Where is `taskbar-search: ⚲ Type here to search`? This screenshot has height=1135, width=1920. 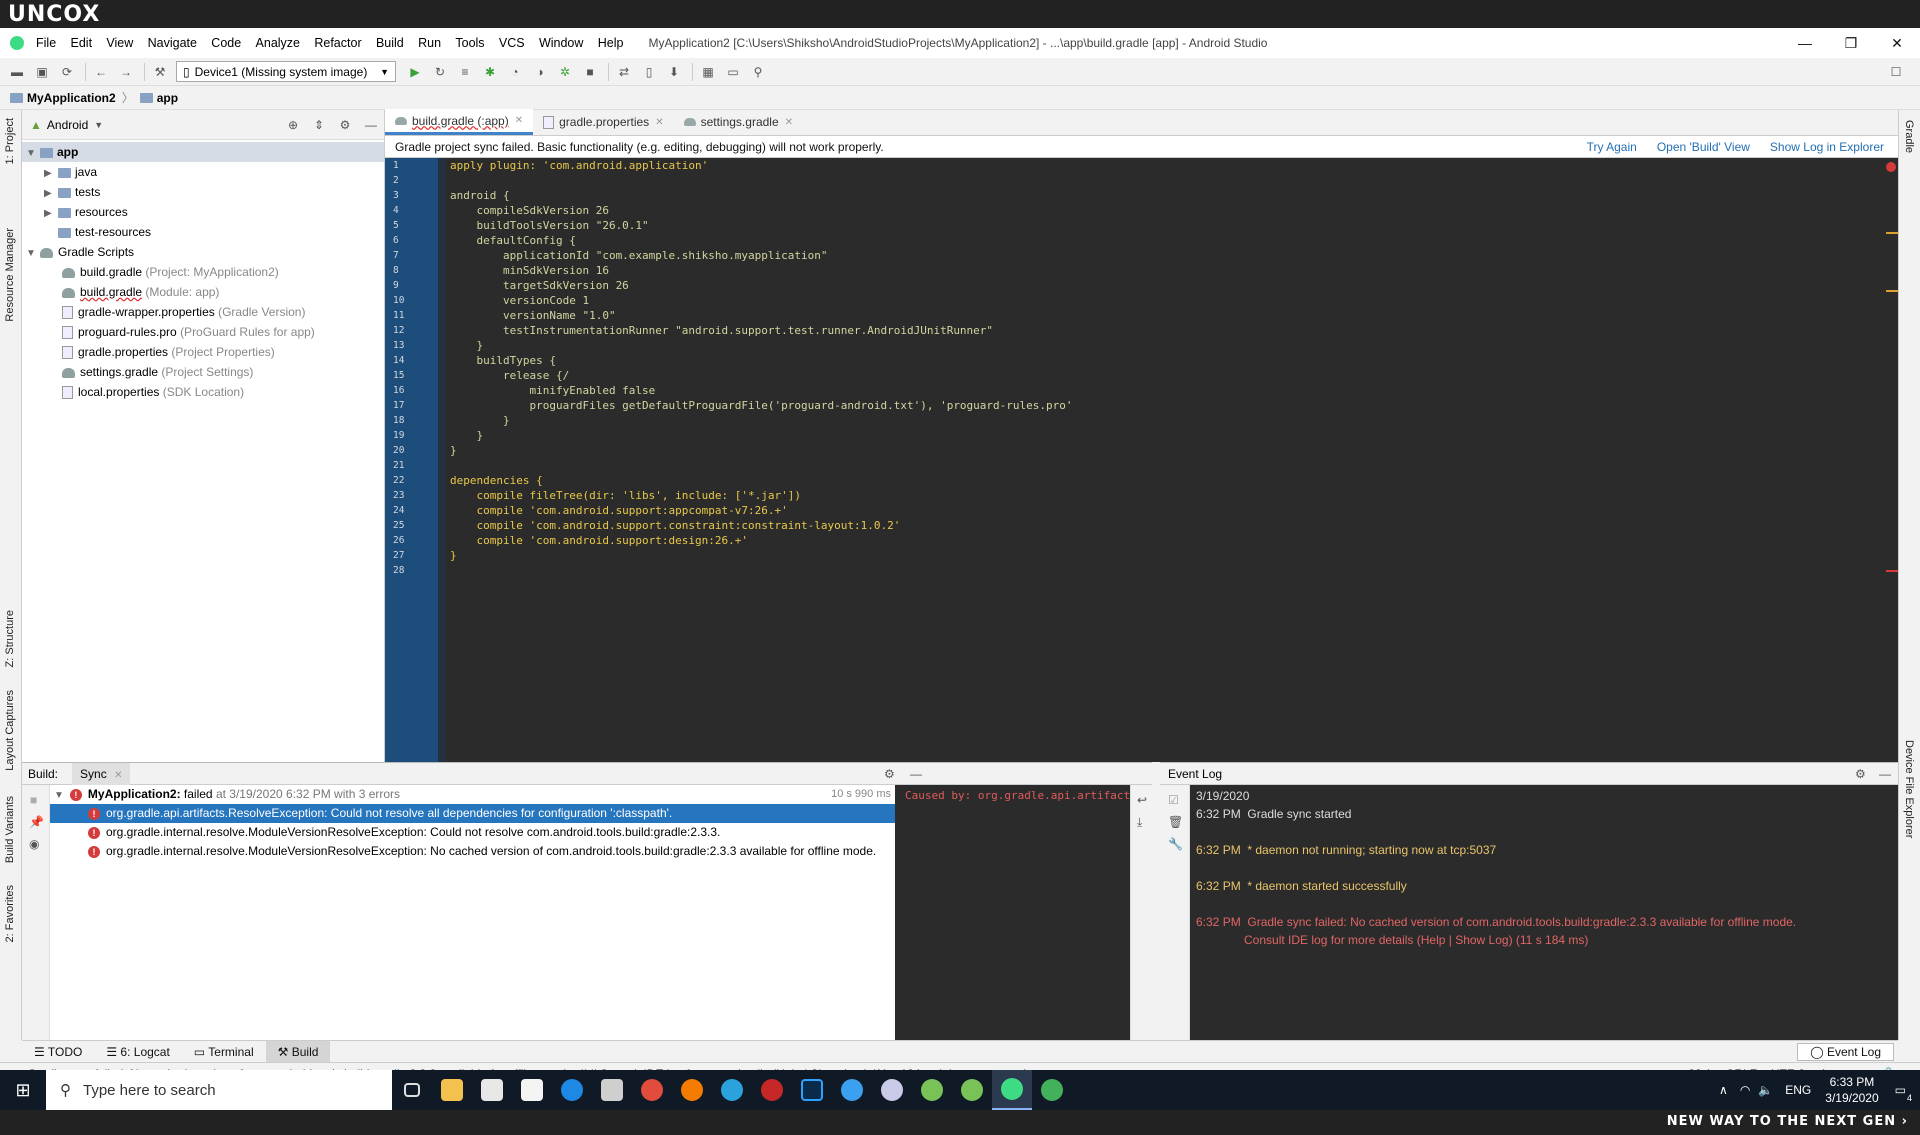
taskbar-search: ⚲ Type here to search is located at coordinates (219, 1090).